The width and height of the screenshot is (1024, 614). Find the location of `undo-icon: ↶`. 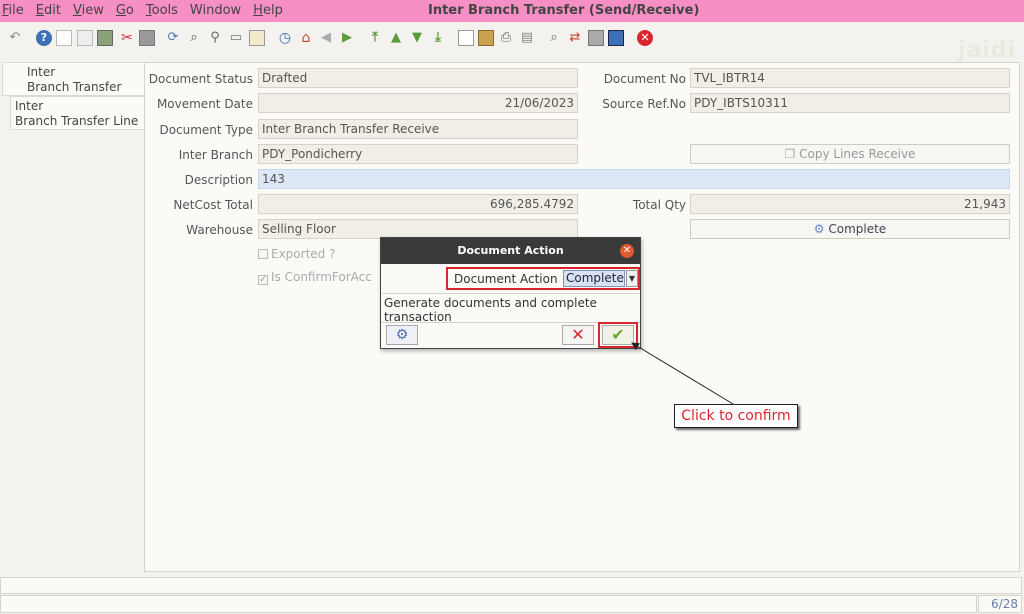

undo-icon: ↶ is located at coordinates (15, 38).